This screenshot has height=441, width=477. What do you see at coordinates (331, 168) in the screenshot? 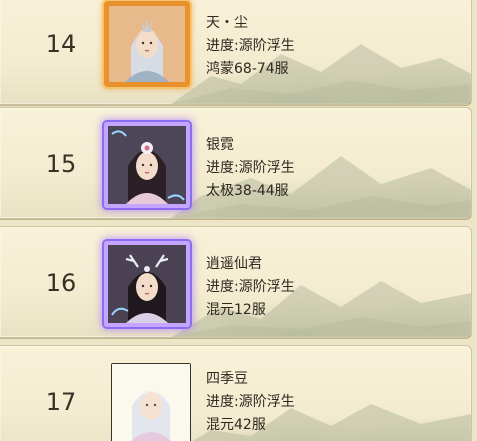
I see `entry-info: 银霓 进度:源阶浮生 太极38-44服` at bounding box center [331, 168].